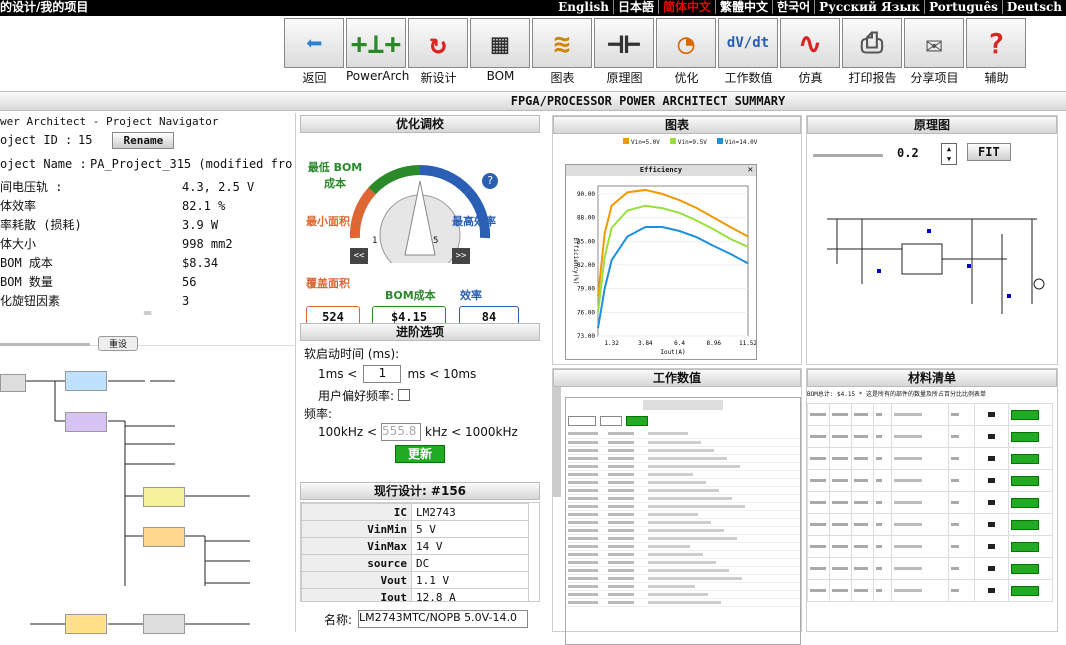 This screenshot has height=645, width=1066. Describe the element at coordinates (743, 7) in the screenshot. I see `language-option: 繁體中文` at that location.